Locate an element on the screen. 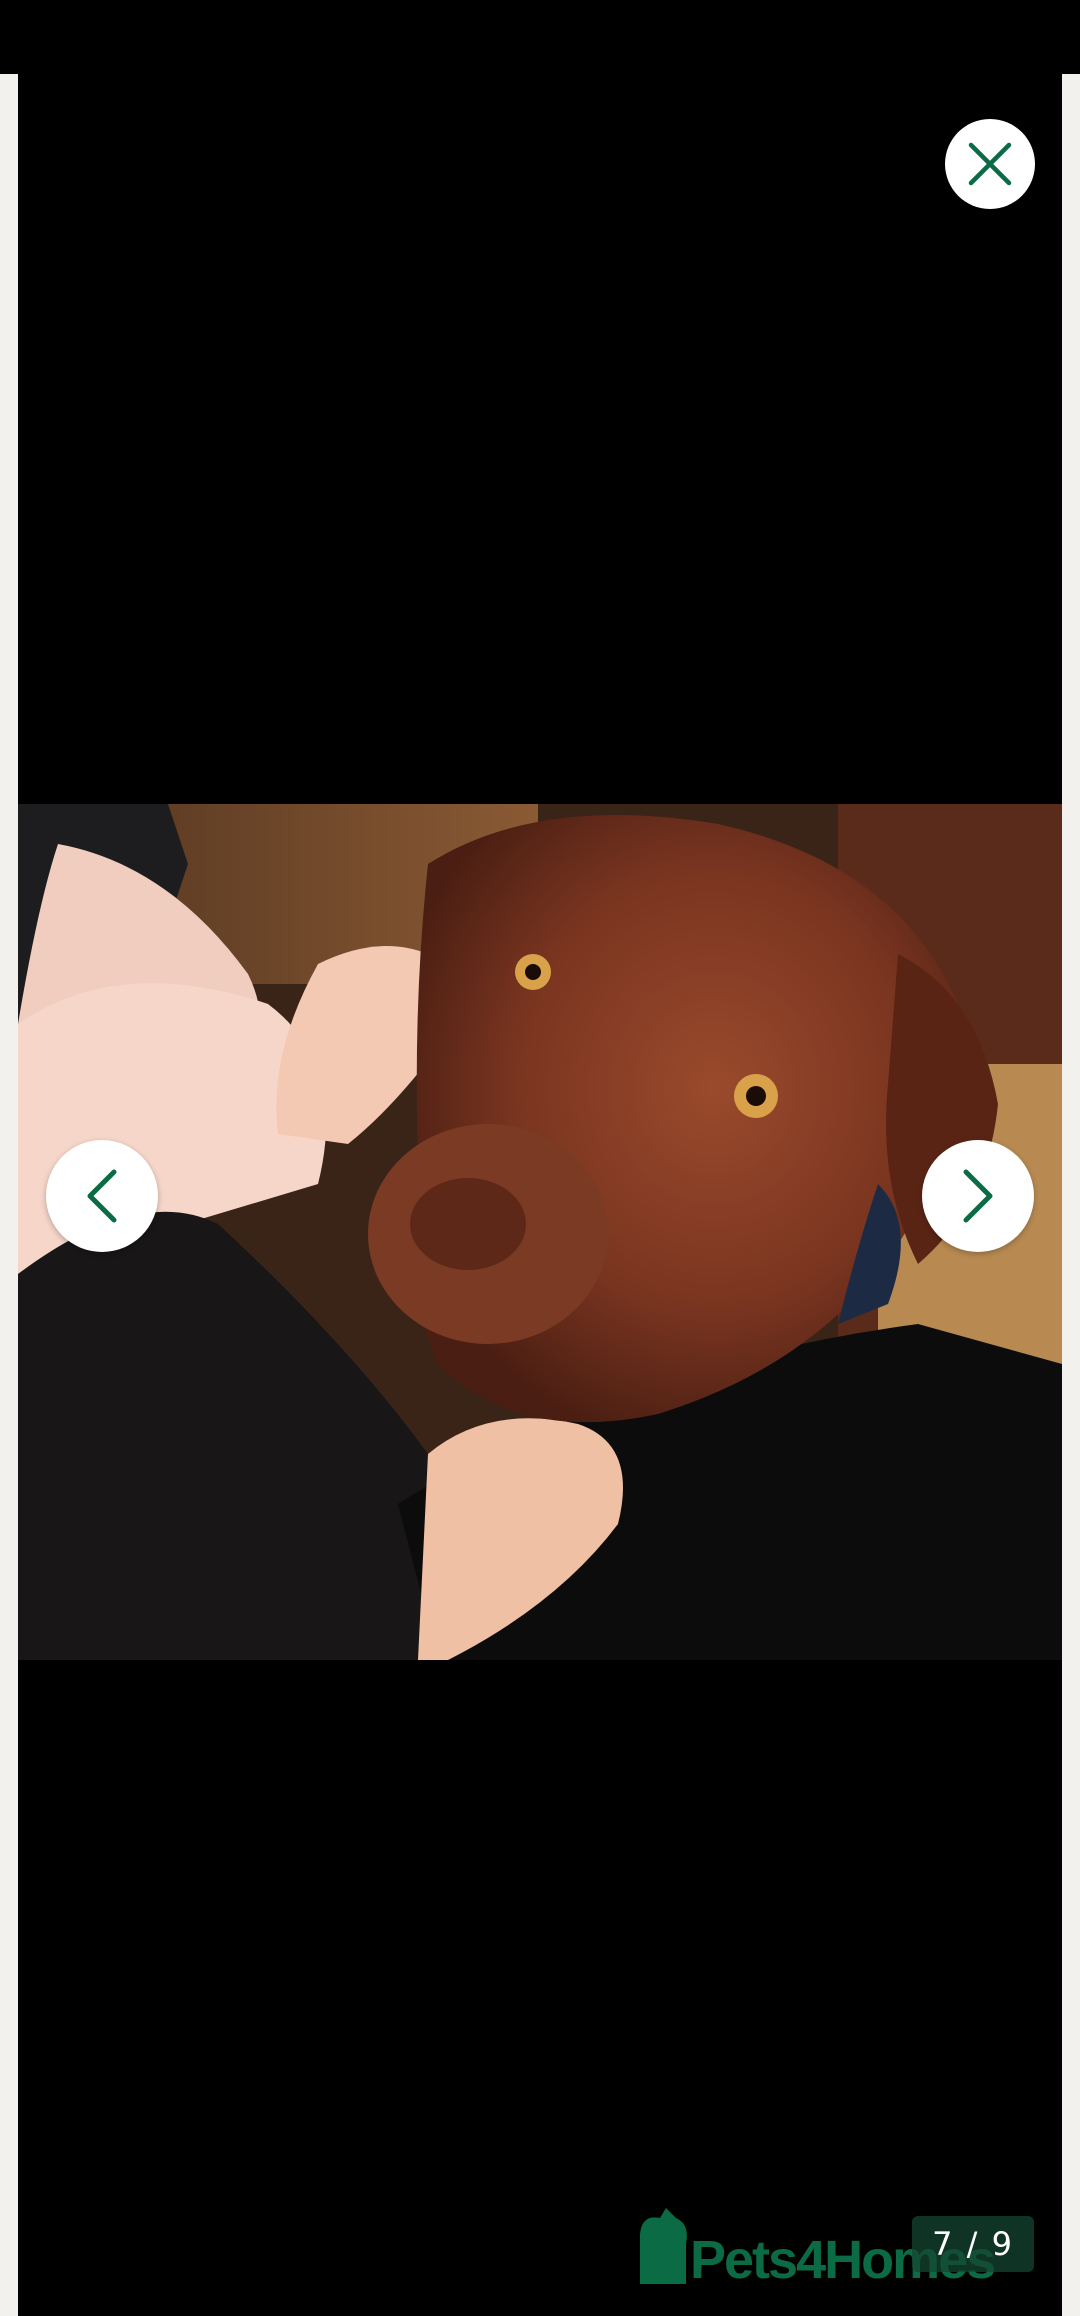  close-icon is located at coordinates (990, 164).